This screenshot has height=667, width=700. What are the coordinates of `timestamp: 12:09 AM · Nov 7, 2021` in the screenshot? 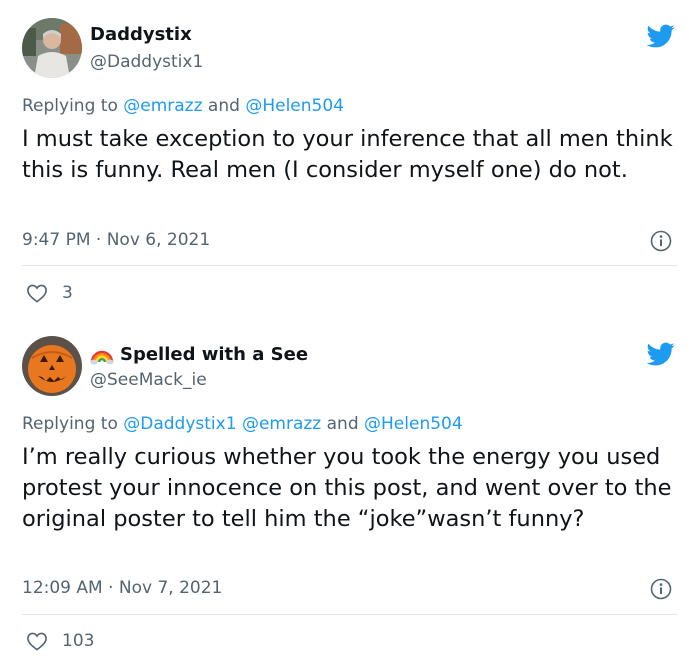 It's located at (122, 588).